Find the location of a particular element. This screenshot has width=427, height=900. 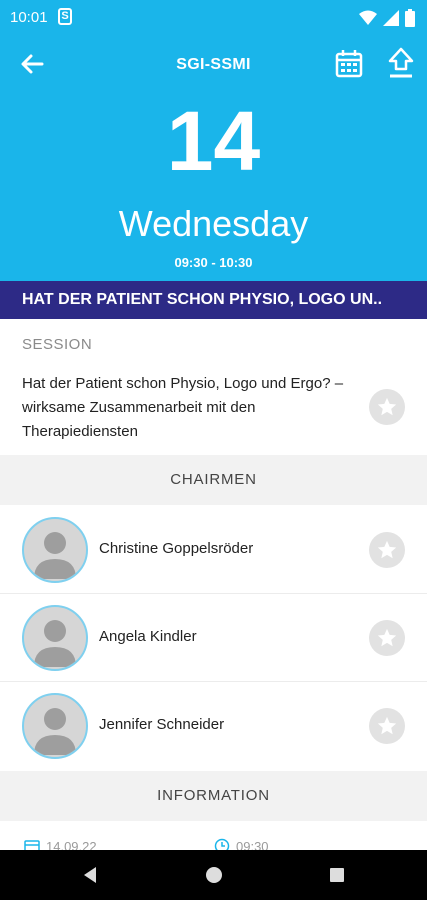

chairman-name: Christine Goppelsröder is located at coordinates (176, 548).